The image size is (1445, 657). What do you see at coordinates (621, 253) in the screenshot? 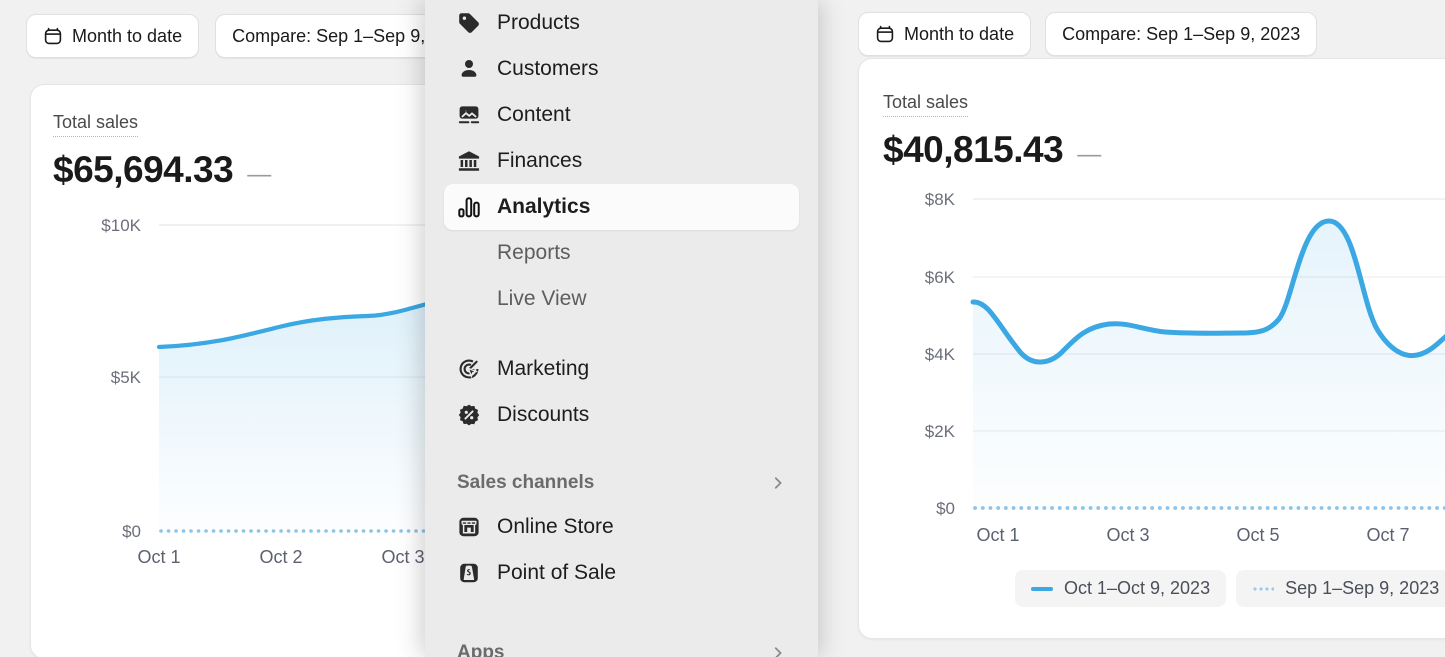
I see `sidebar-item-reports: Reports` at bounding box center [621, 253].